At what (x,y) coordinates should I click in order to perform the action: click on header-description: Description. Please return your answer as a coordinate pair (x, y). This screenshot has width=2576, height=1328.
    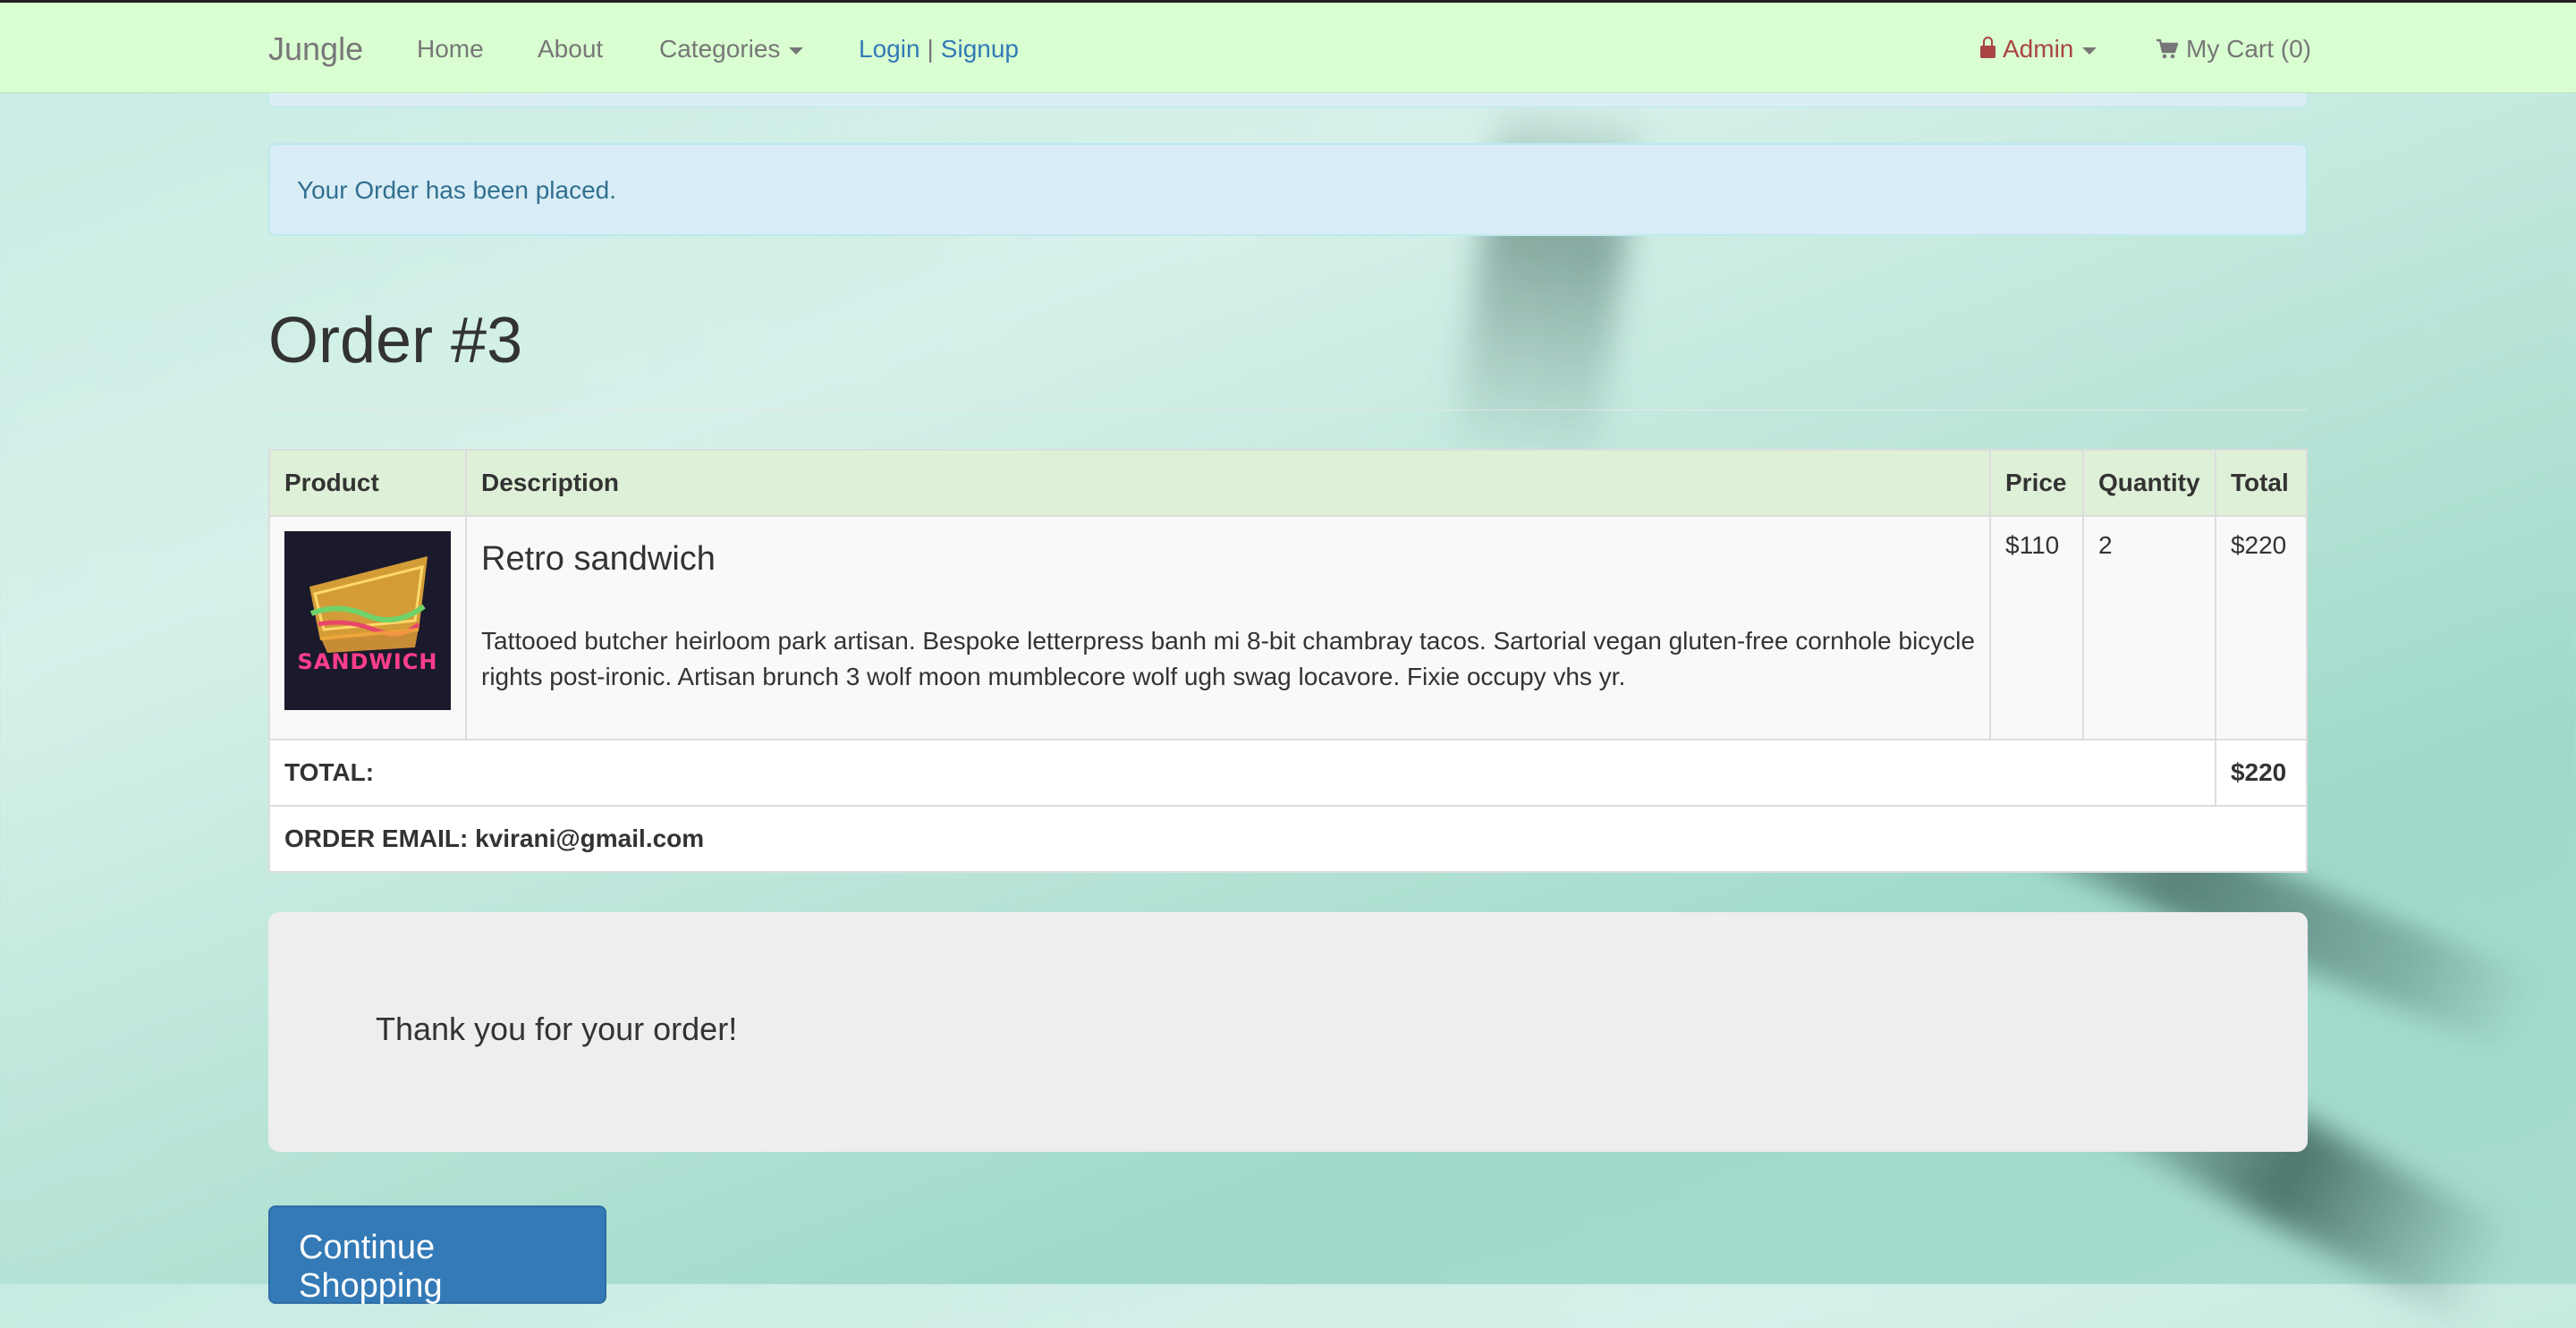
    Looking at the image, I should click on (1228, 483).